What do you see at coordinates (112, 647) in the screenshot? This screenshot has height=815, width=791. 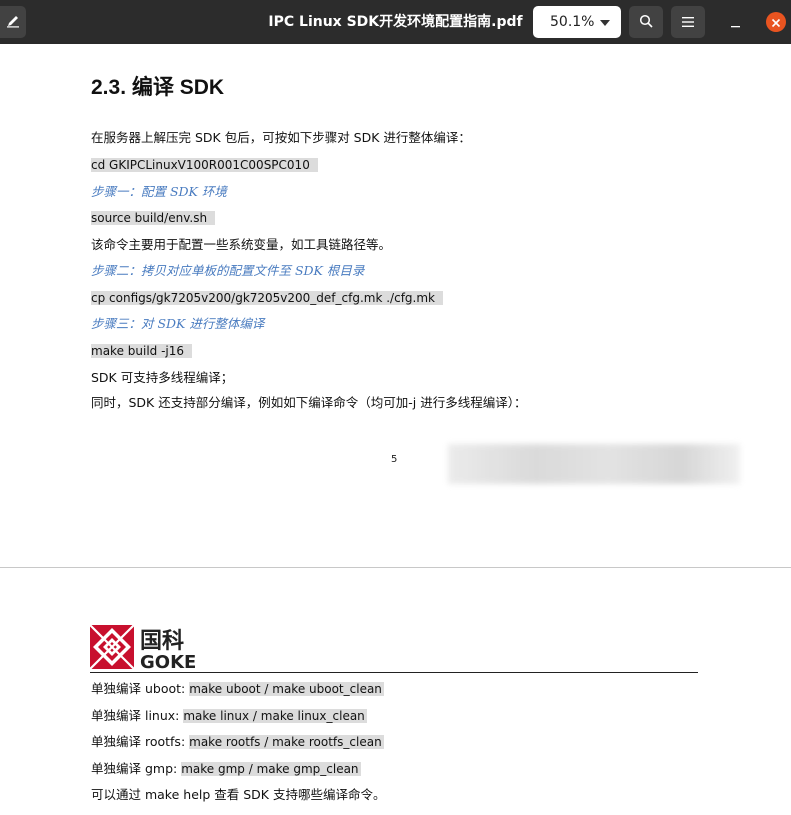 I see `logo-mark-icon` at bounding box center [112, 647].